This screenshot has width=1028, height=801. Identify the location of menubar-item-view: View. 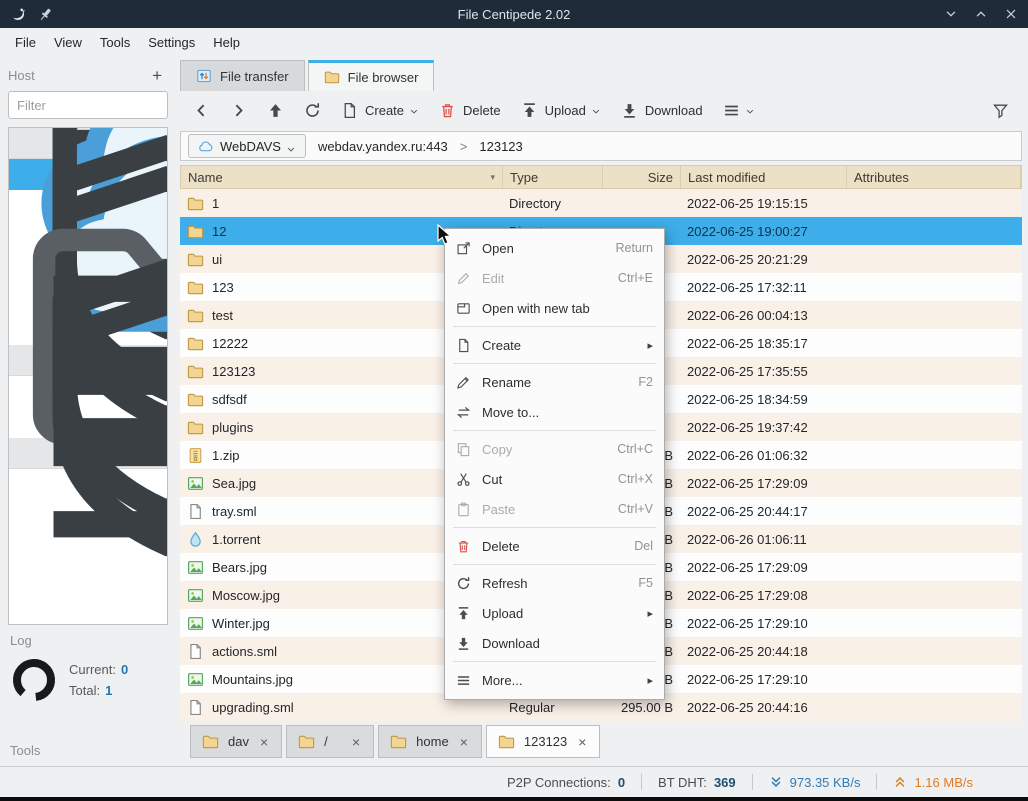
(68, 42).